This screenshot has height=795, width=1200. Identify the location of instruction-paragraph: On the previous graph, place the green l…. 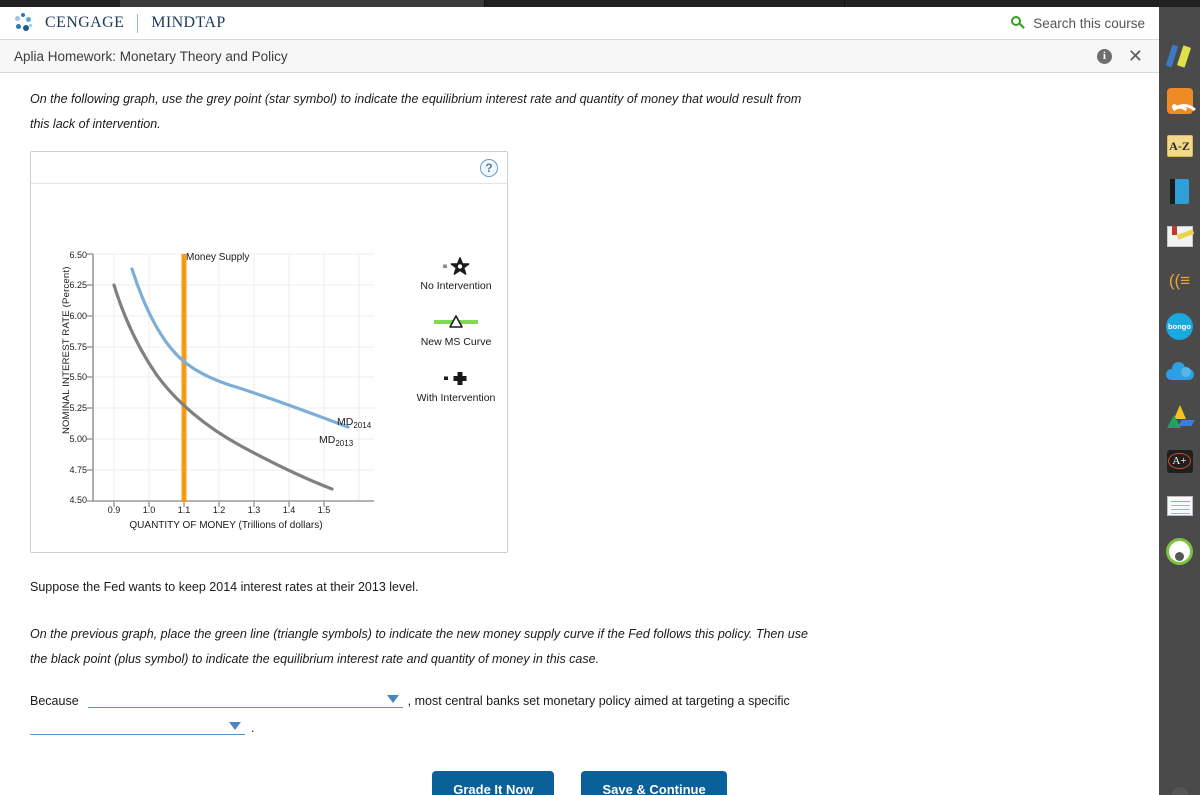
(419, 646).